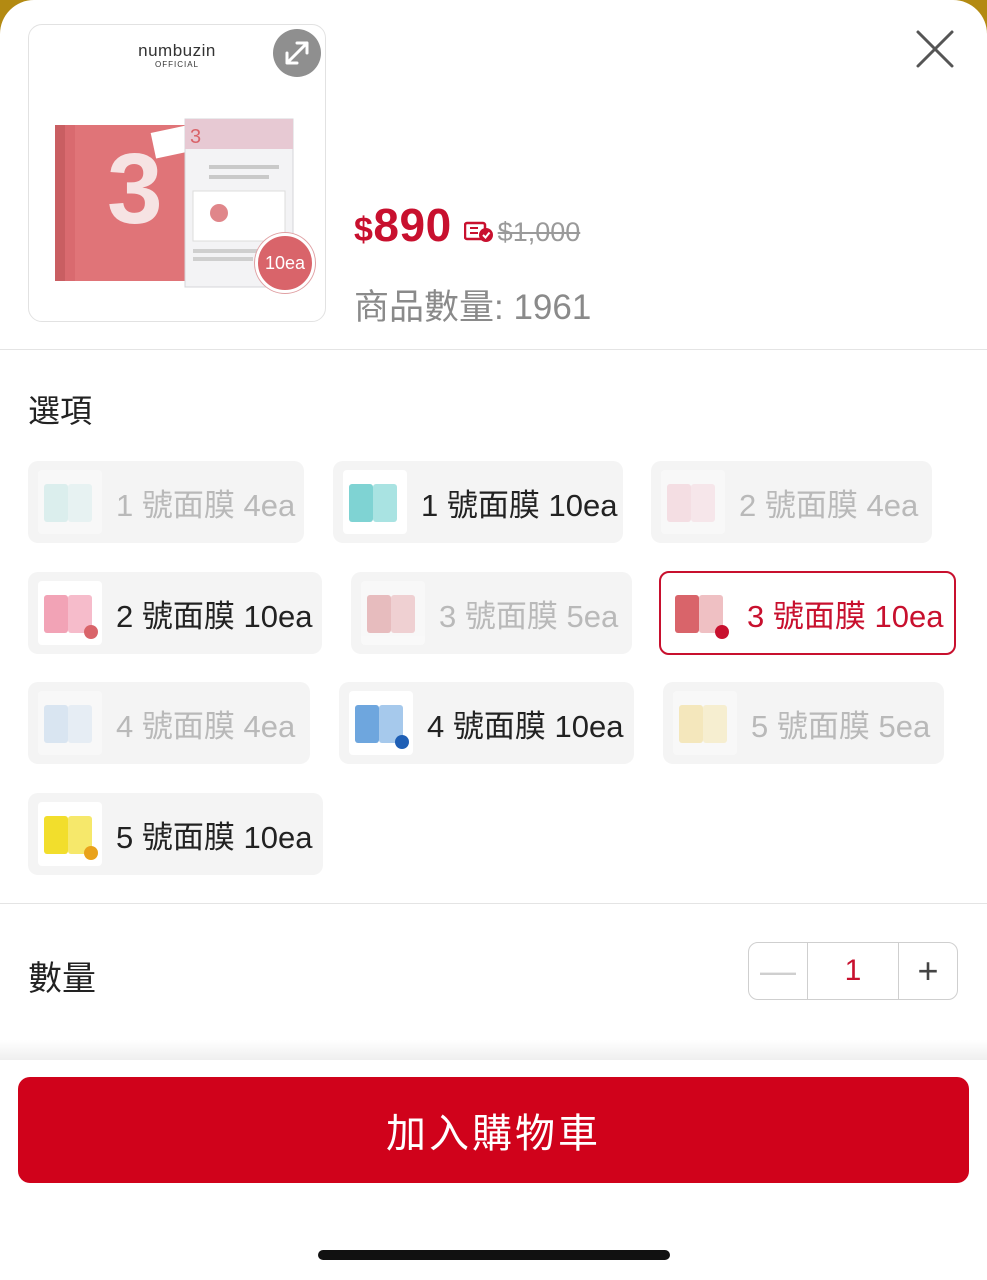  What do you see at coordinates (493, 1130) in the screenshot?
I see `add-to-cart-button: 加入購物車` at bounding box center [493, 1130].